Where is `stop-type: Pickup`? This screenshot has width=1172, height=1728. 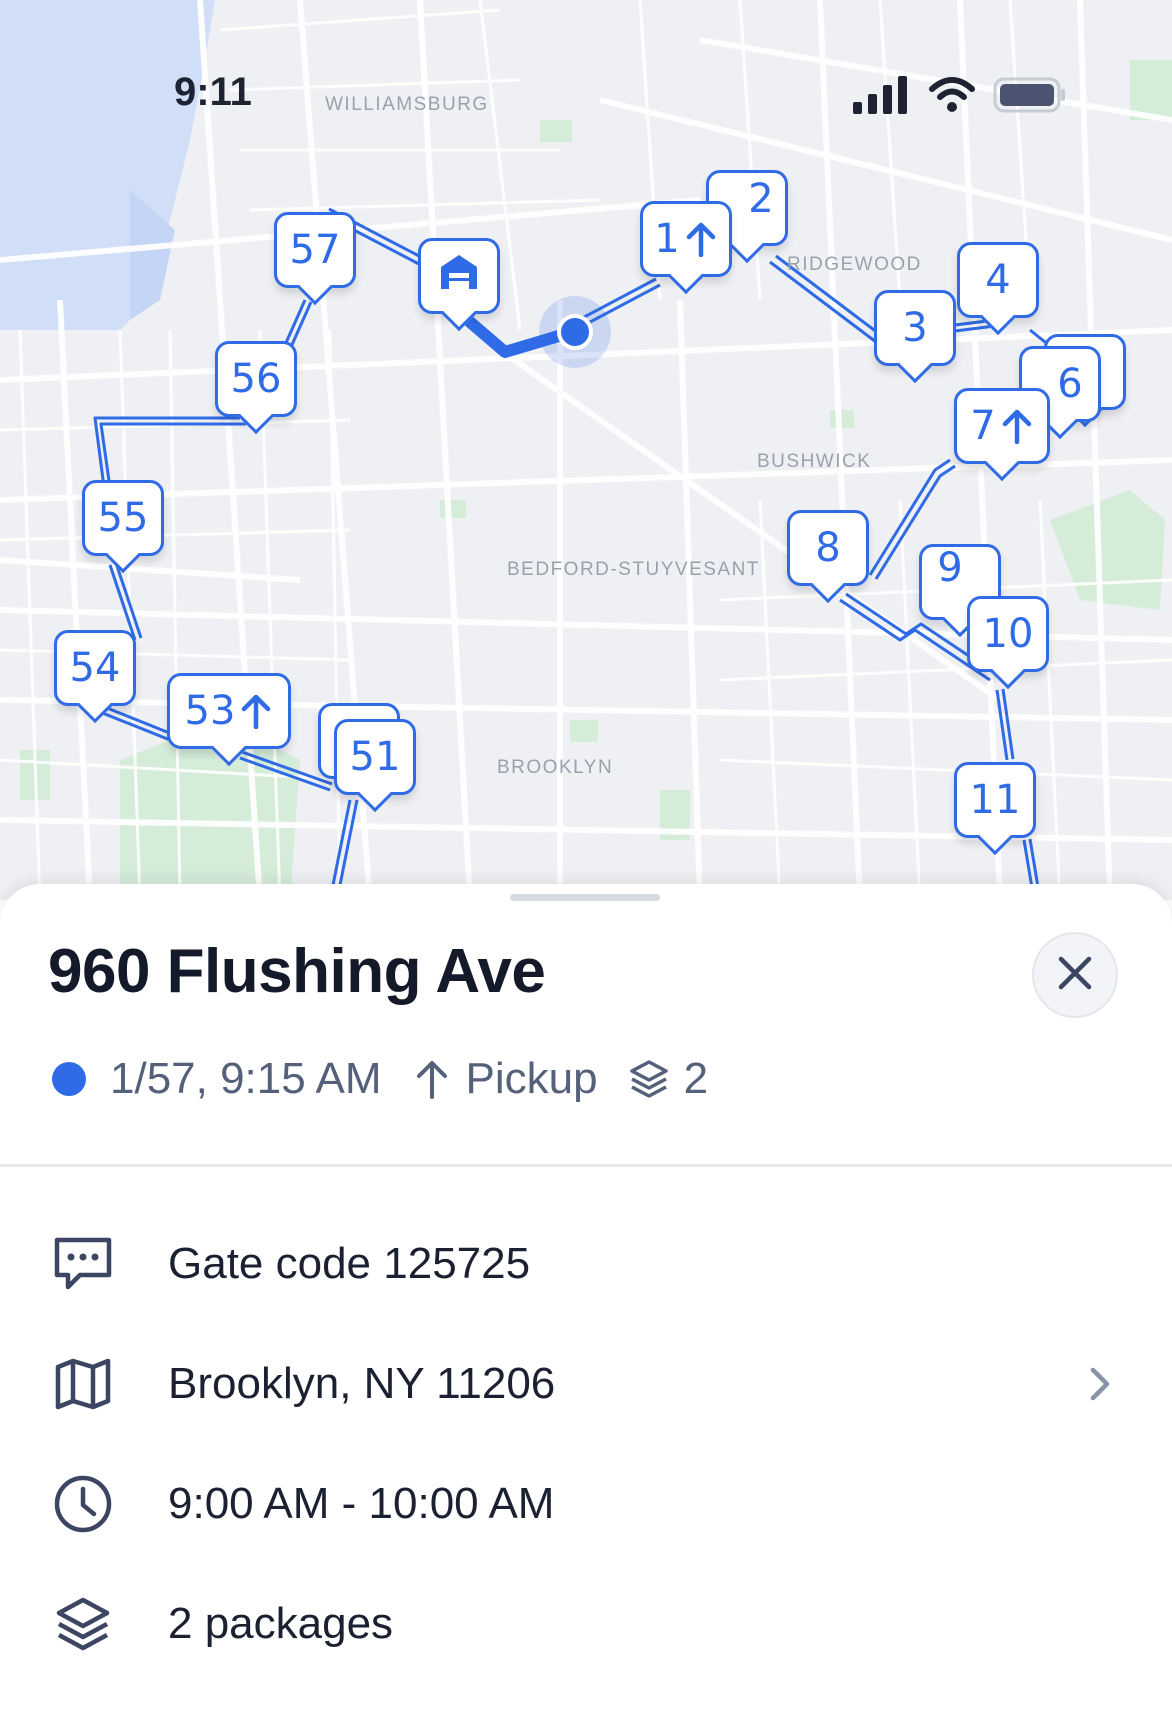 stop-type: Pickup is located at coordinates (531, 1078).